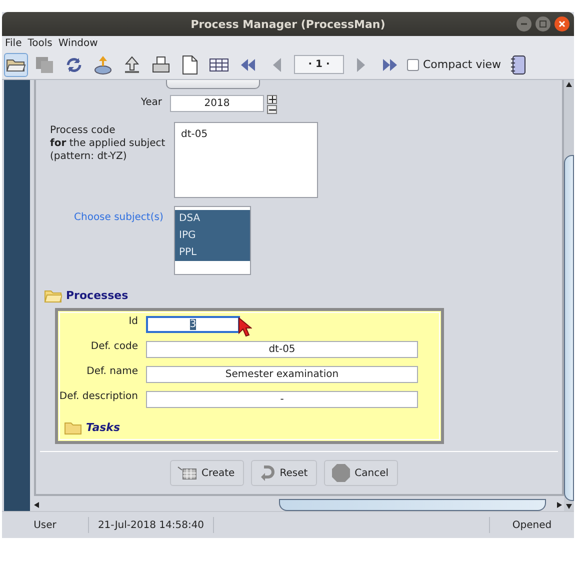 This screenshot has width=576, height=569. I want to click on text-field: -, so click(282, 399).